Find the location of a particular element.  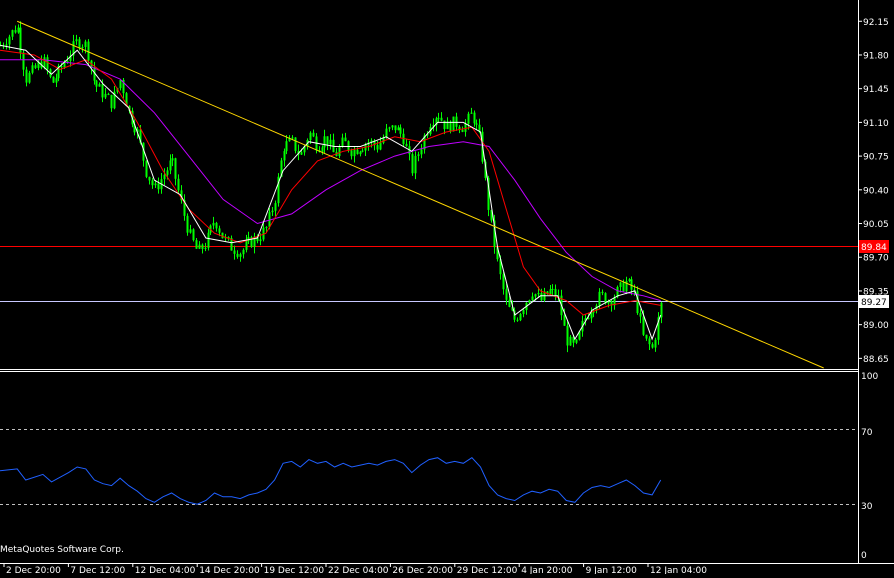

level-price-label-text: 89.84 is located at coordinates (874, 248).